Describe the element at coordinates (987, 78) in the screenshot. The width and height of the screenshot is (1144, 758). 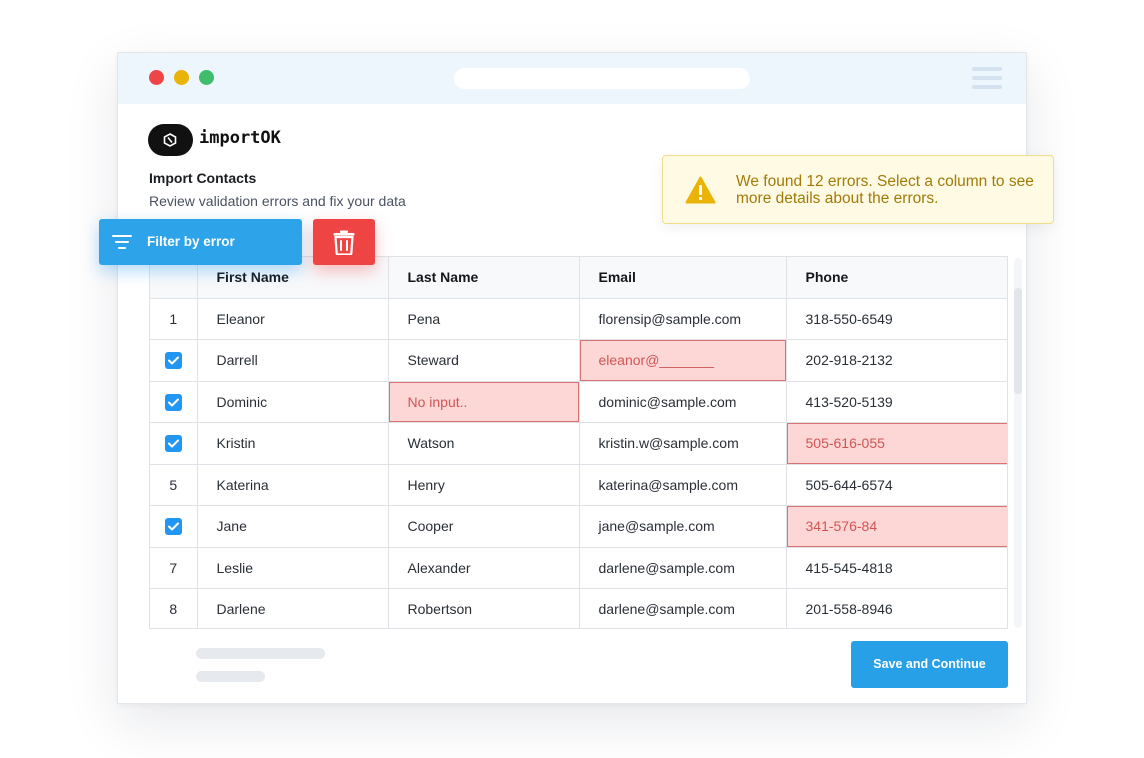
I see `hamburger-menu-icon` at that location.